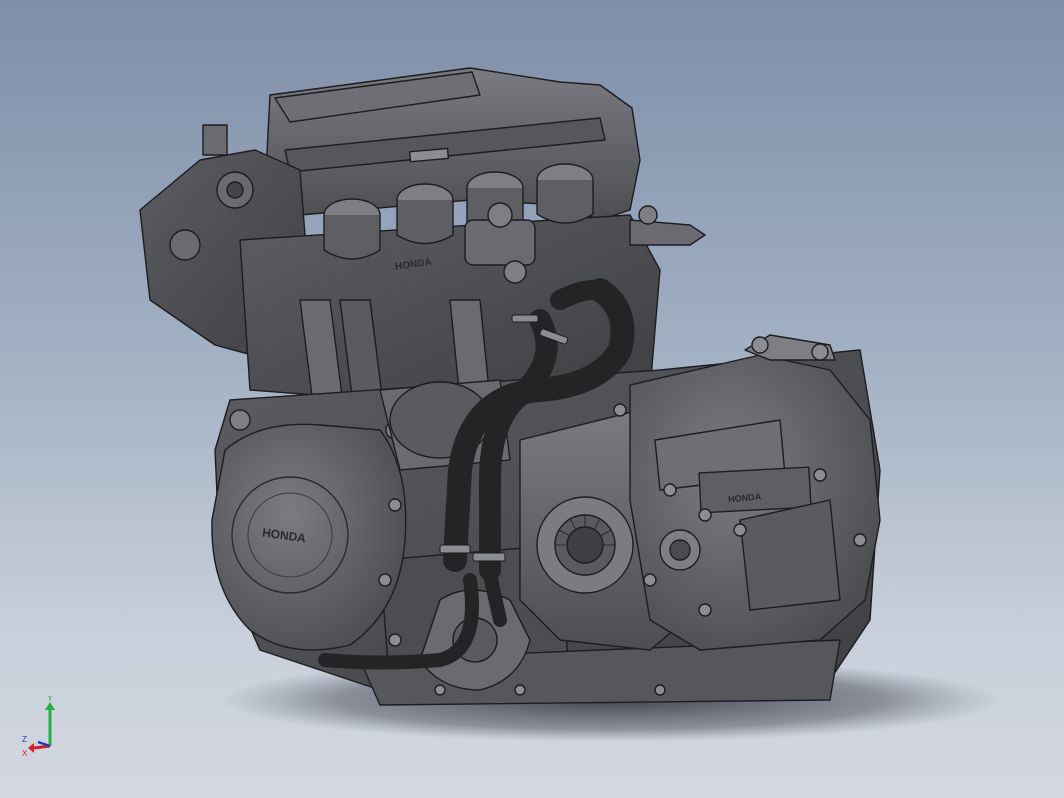 This screenshot has height=798, width=1064. Describe the element at coordinates (44, 729) in the screenshot. I see `view-orientation-triad: Y Z X` at that location.